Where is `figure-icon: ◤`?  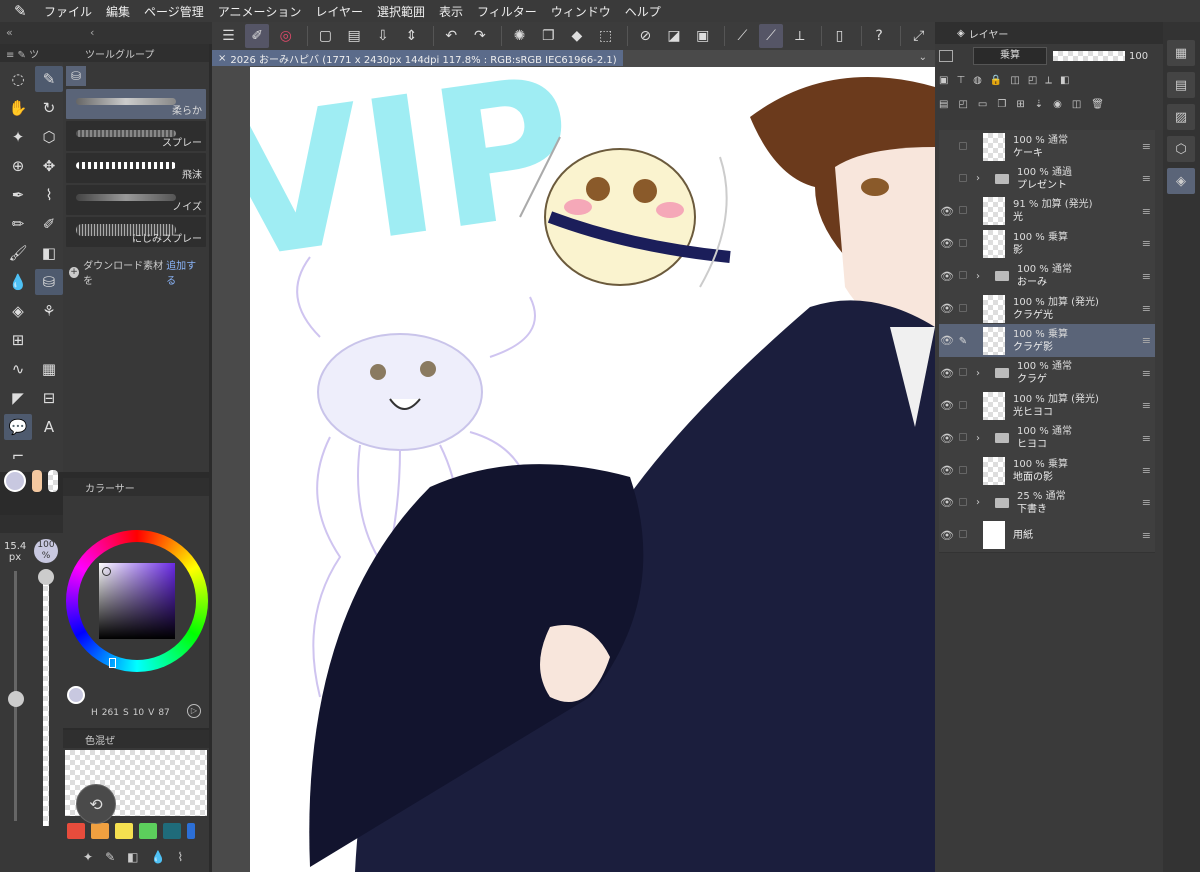
figure-icon: ◤ is located at coordinates (18, 398).